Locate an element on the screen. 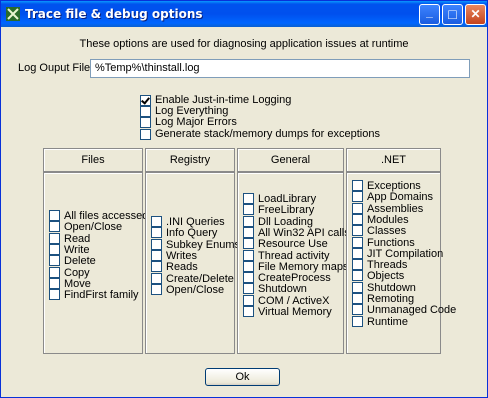 The width and height of the screenshot is (488, 398). general-option: Virtual Memory is located at coordinates (287, 312).